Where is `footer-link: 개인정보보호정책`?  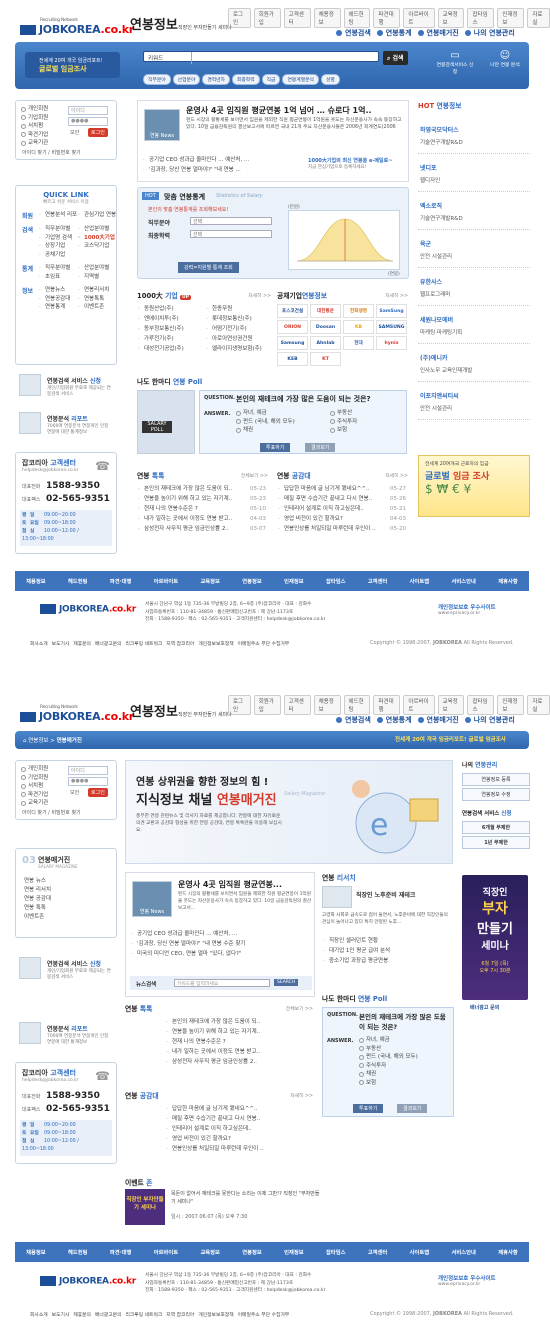
footer-link: 개인정보보호정책 is located at coordinates (215, 643).